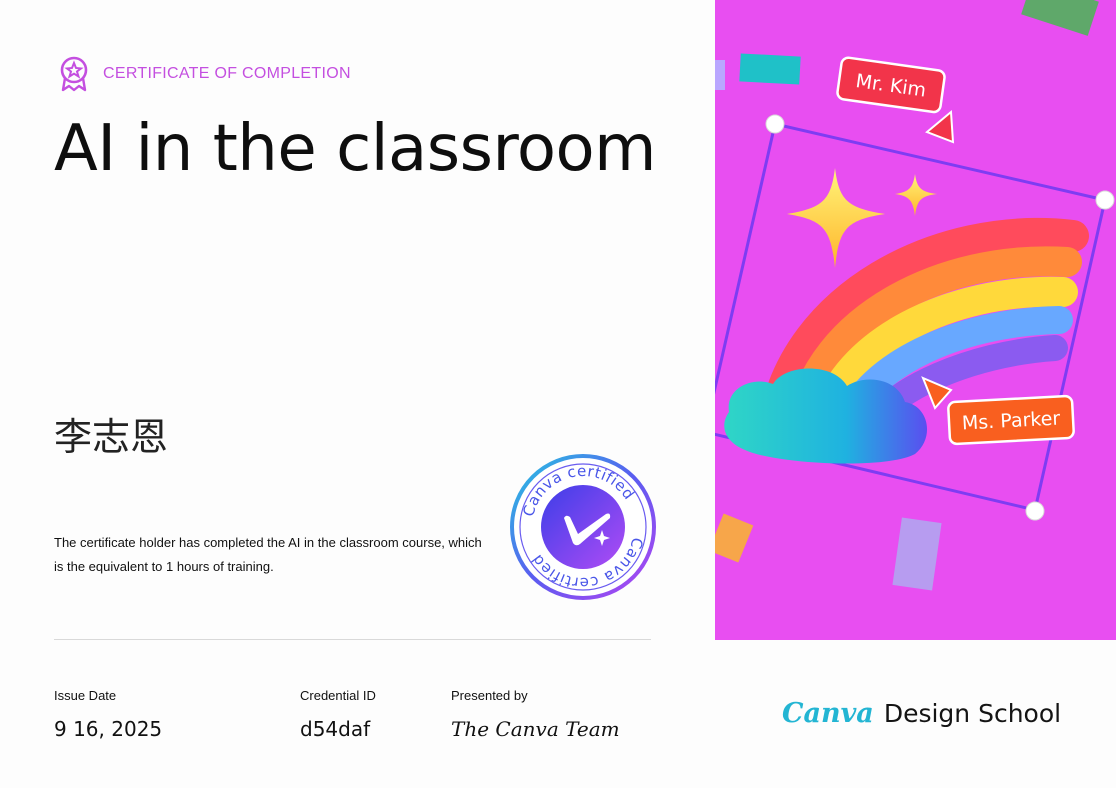 The height and width of the screenshot is (788, 1116). Describe the element at coordinates (535, 714) in the screenshot. I see `presenter-block: Presented by The Canva Team` at that location.